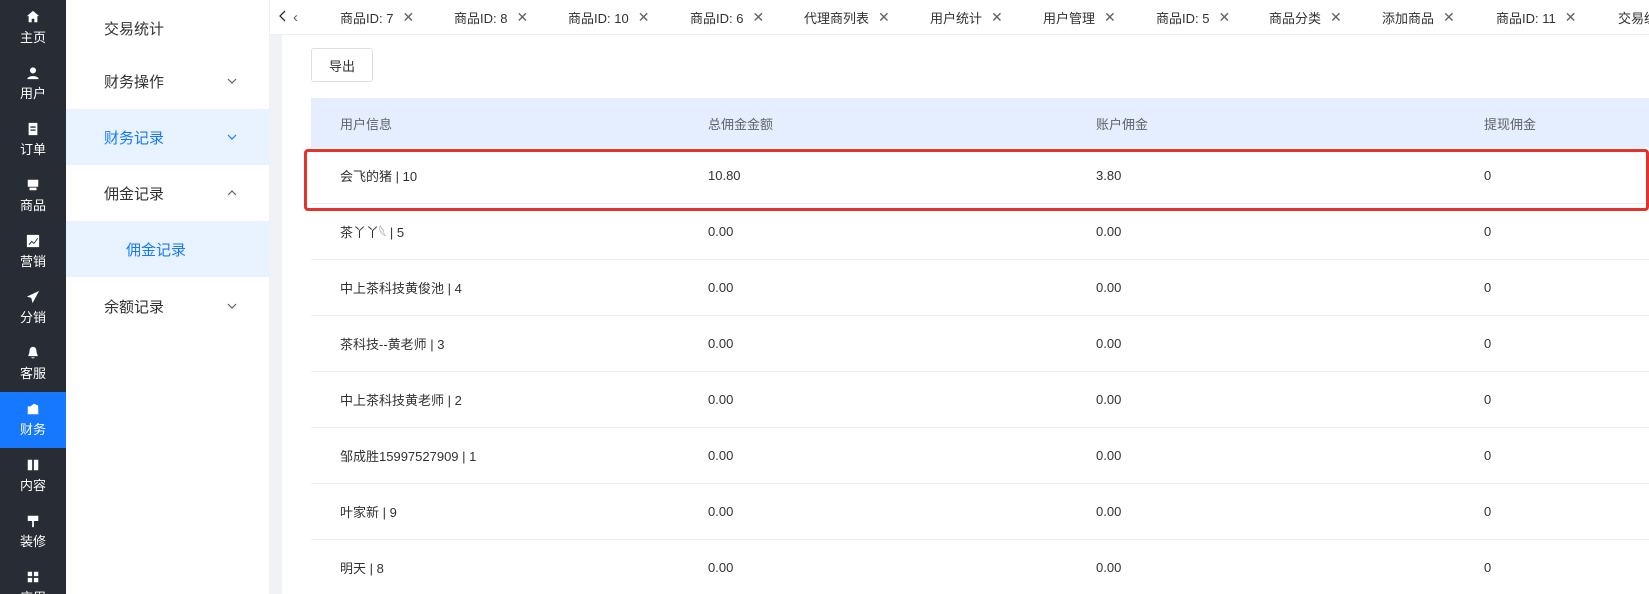 Image resolution: width=1649 pixels, height=594 pixels. Describe the element at coordinates (980, 288) in the screenshot. I see `table-row: 中上茶科技黄俊池 | 4 0.00 0.00 0` at that location.